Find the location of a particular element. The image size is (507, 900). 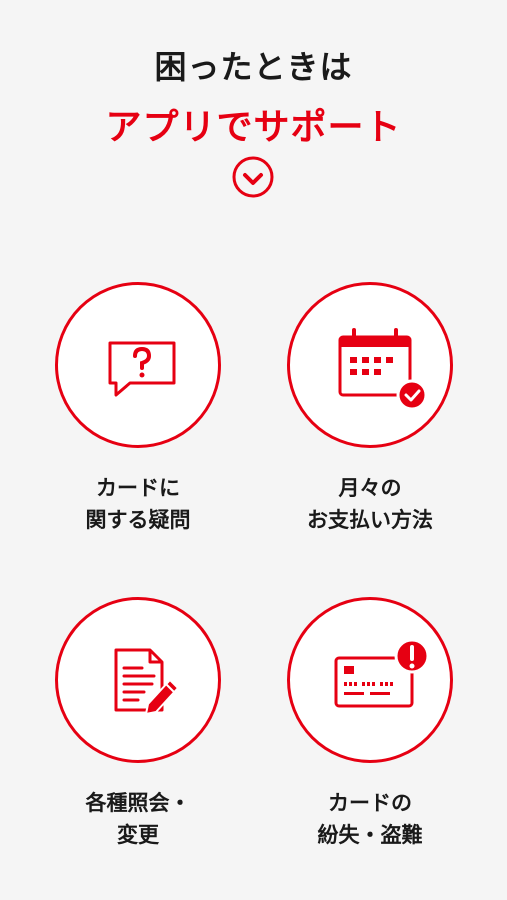

inquiries-changes-circle is located at coordinates (138, 680).